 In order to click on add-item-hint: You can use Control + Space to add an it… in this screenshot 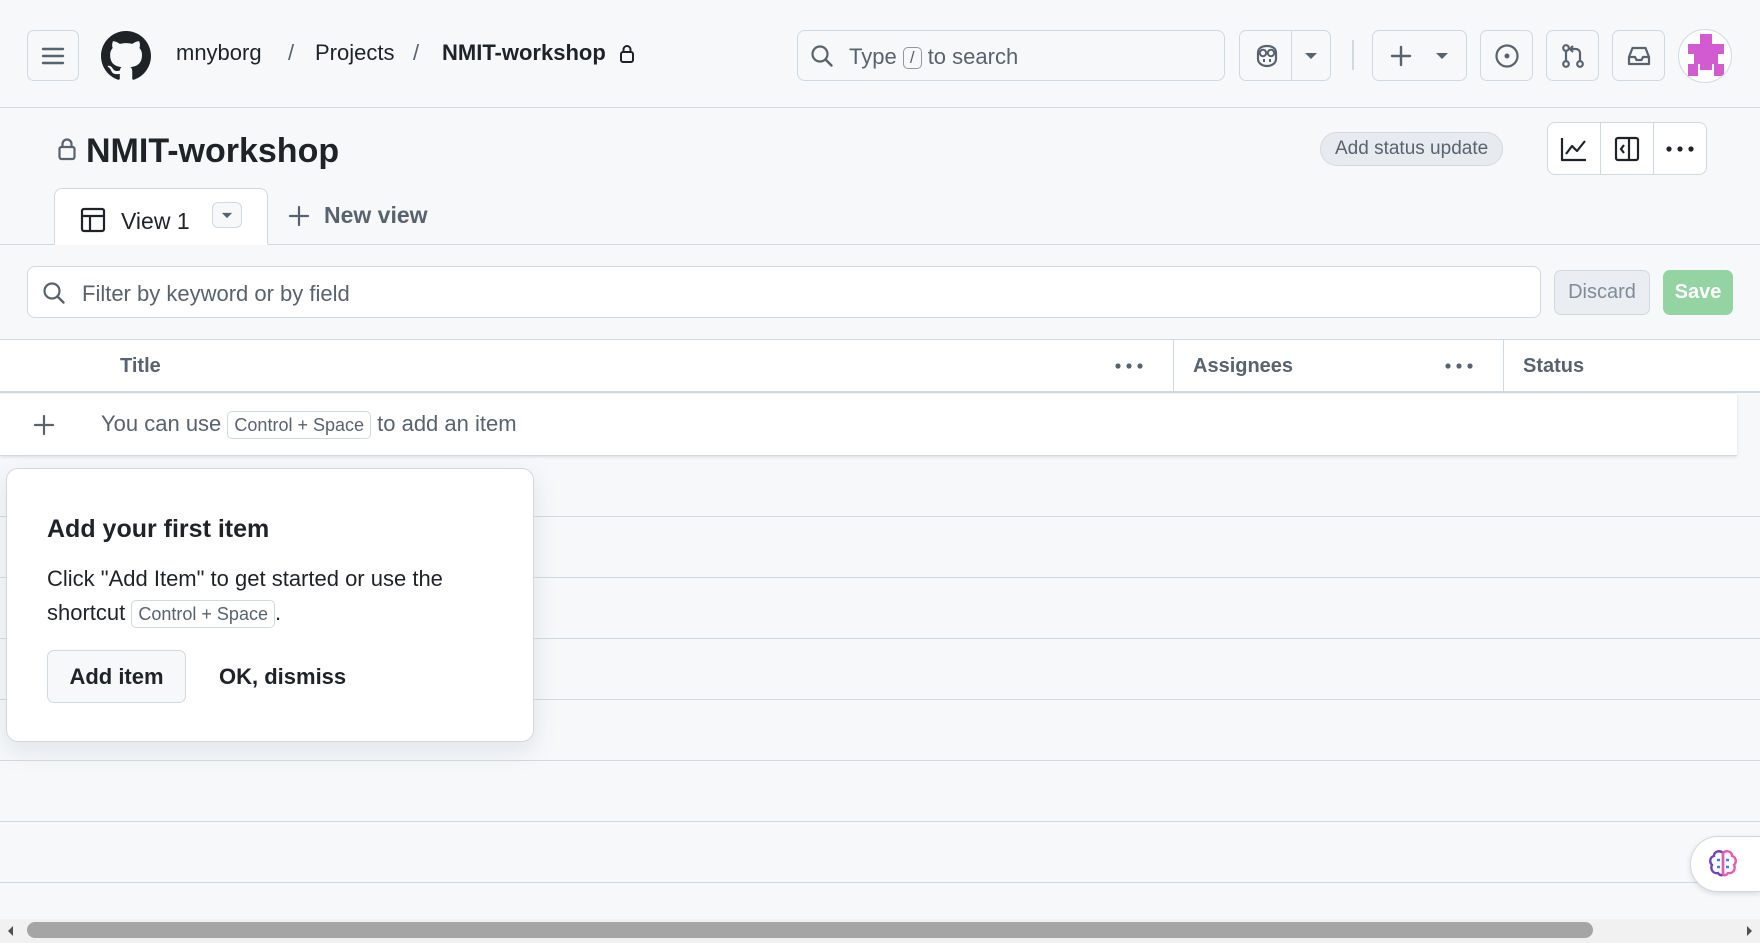, I will do `click(309, 425)`.